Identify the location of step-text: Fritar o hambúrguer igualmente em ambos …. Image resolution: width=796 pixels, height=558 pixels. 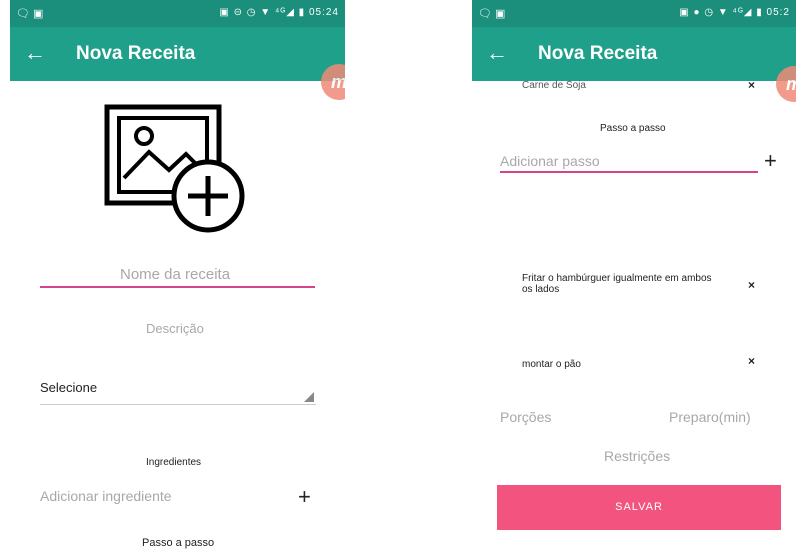
(617, 284).